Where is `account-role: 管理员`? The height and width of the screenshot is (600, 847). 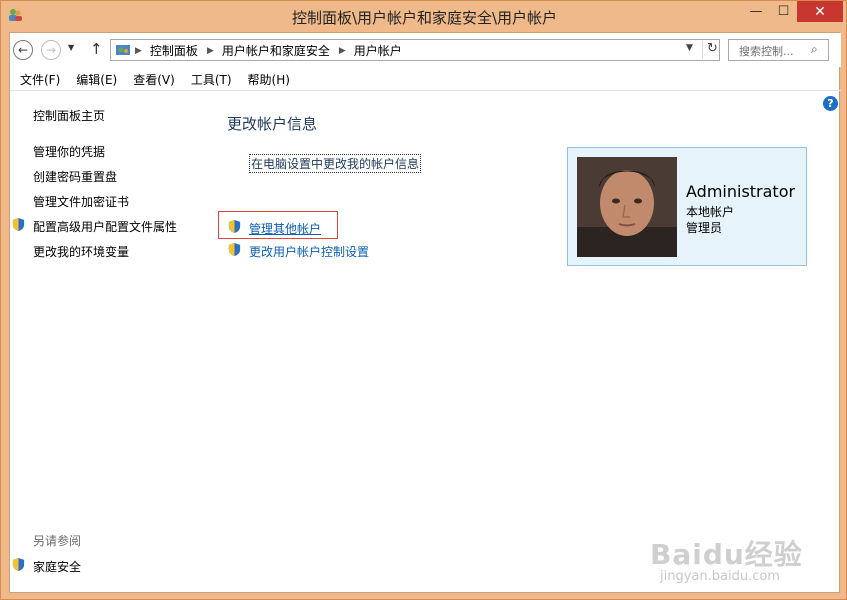
account-role: 管理员 is located at coordinates (704, 228).